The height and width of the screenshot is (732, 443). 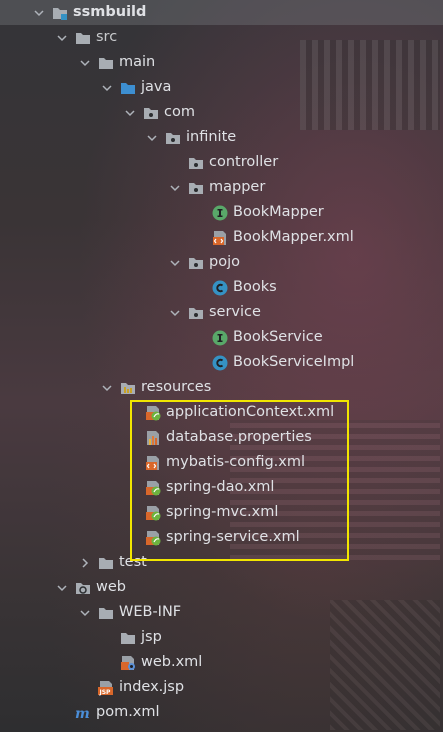 I want to click on tree-row-pojo: pojo, so click(x=221, y=262).